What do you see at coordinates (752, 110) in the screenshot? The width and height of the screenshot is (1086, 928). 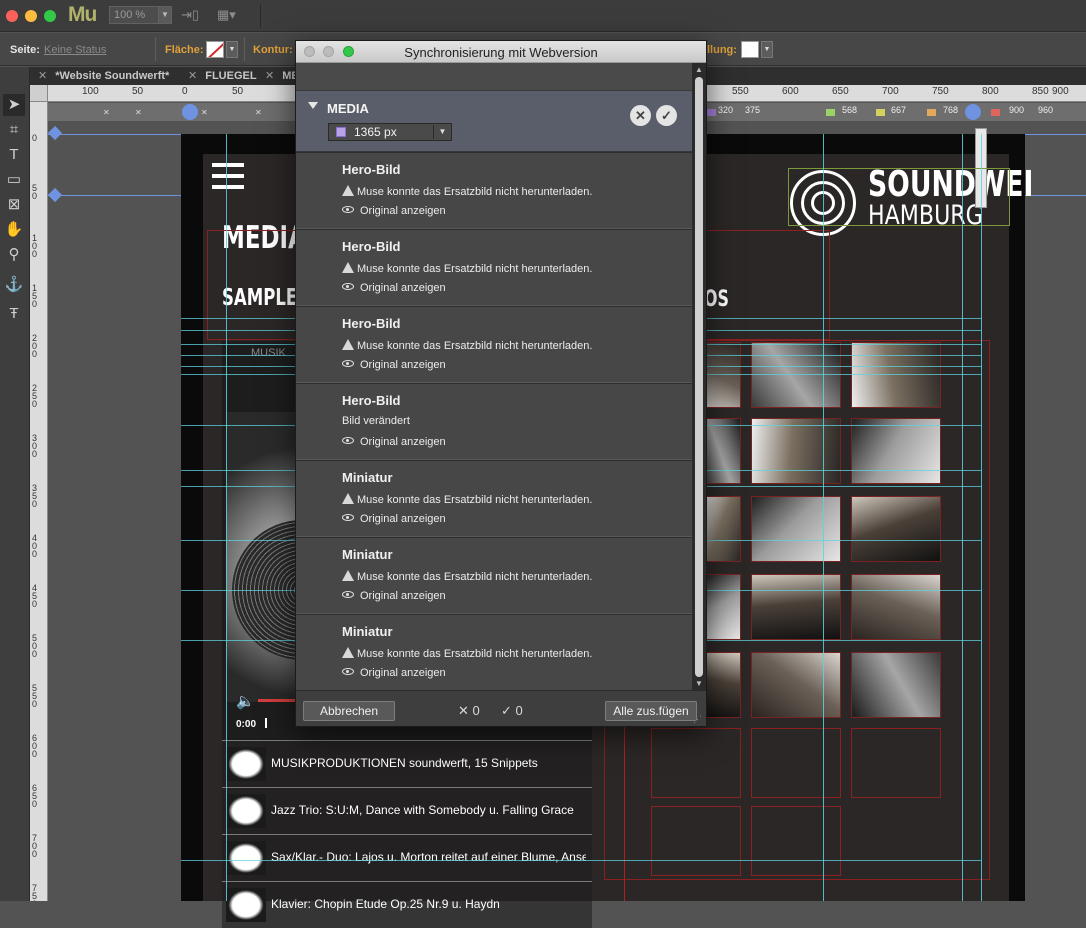 I see `breakpoint-label: 375` at bounding box center [752, 110].